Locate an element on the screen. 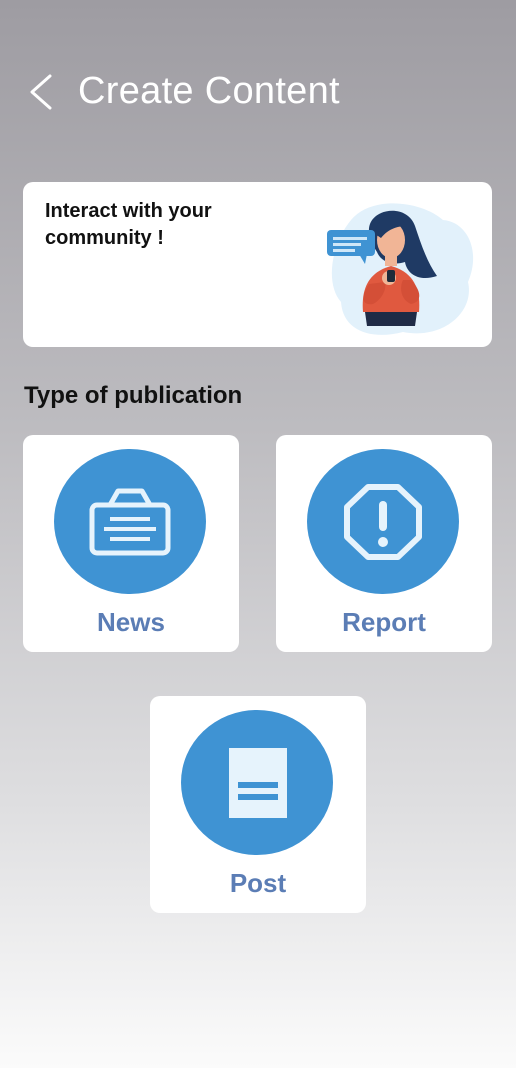 Image resolution: width=516 pixels, height=1068 pixels. report-card: Report is located at coordinates (384, 543).